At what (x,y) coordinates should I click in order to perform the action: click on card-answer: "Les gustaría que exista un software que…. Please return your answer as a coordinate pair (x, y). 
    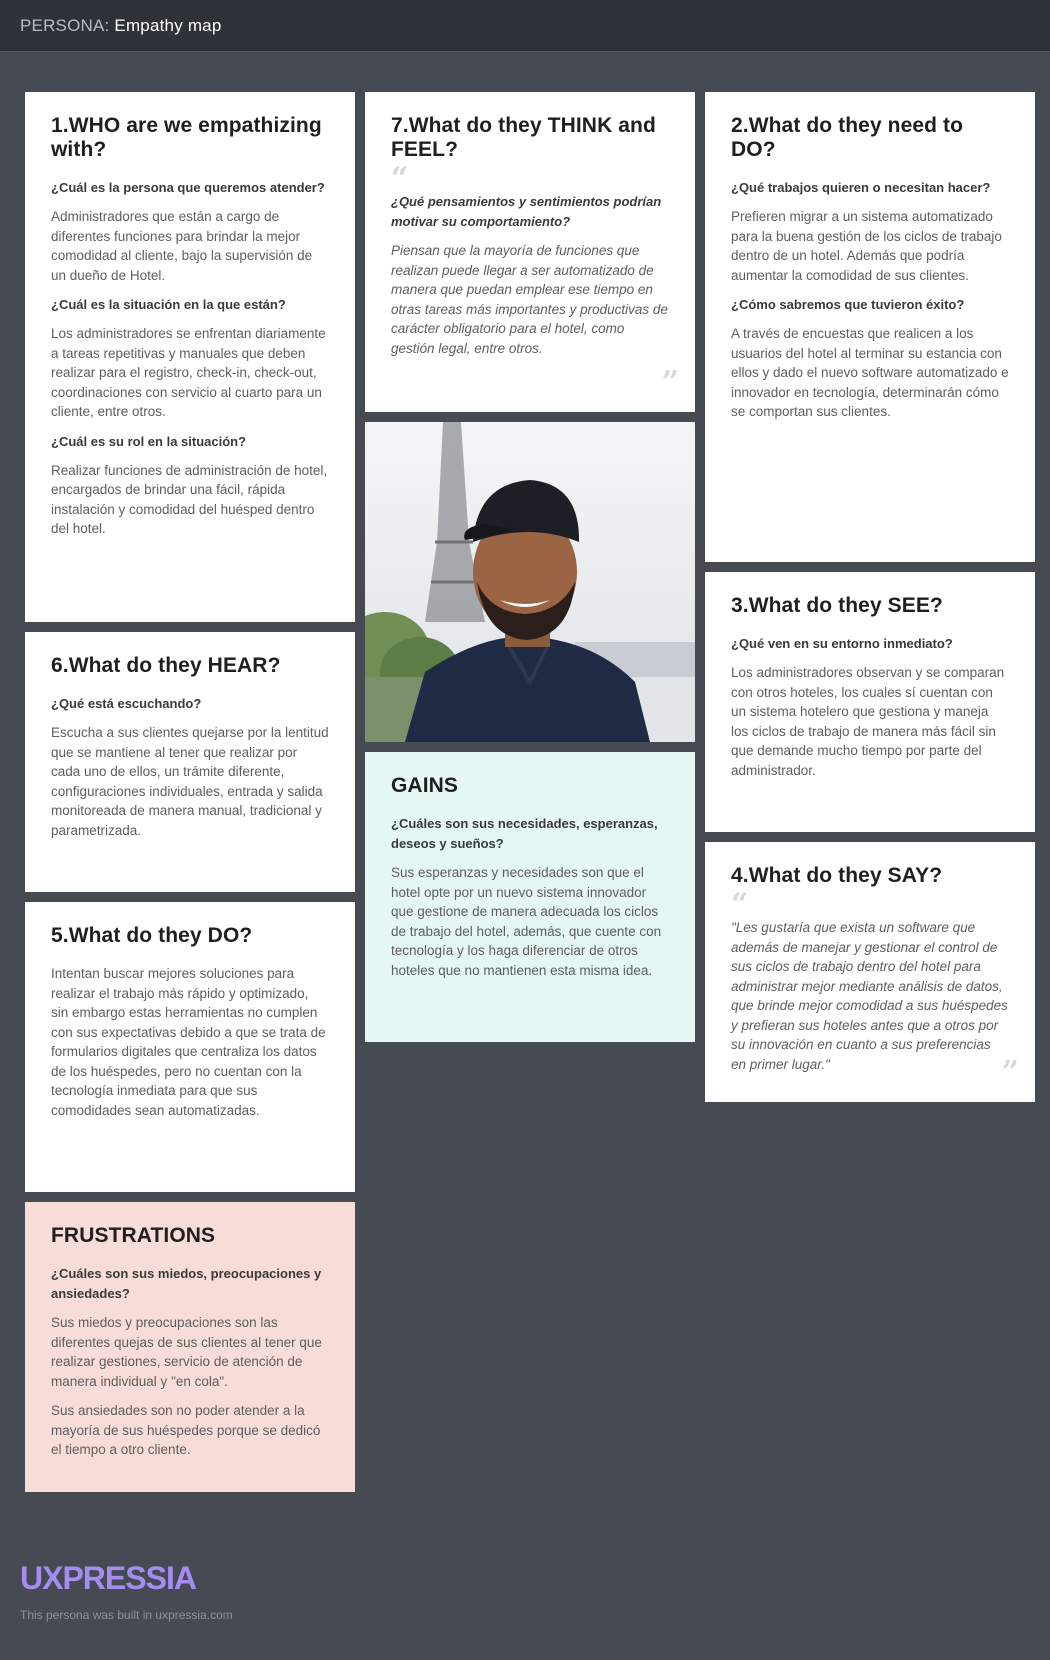
    Looking at the image, I should click on (869, 996).